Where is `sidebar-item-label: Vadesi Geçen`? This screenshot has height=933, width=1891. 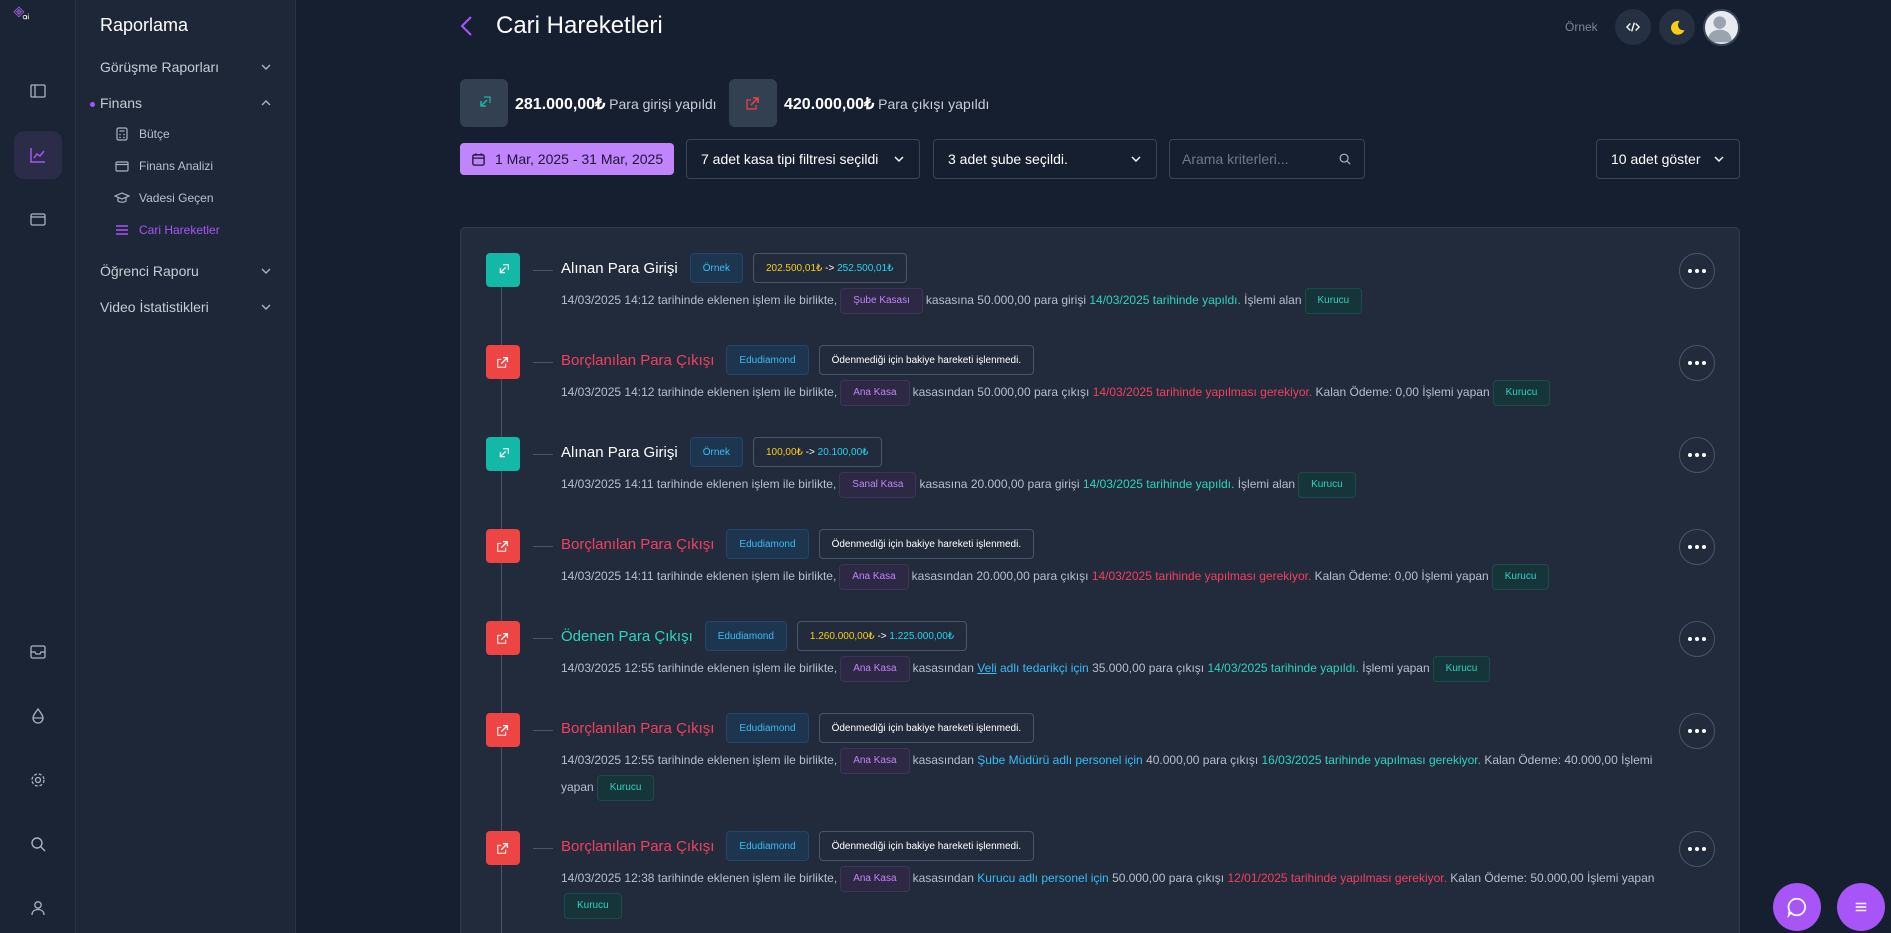
sidebar-item-label: Vadesi Geçen is located at coordinates (176, 198).